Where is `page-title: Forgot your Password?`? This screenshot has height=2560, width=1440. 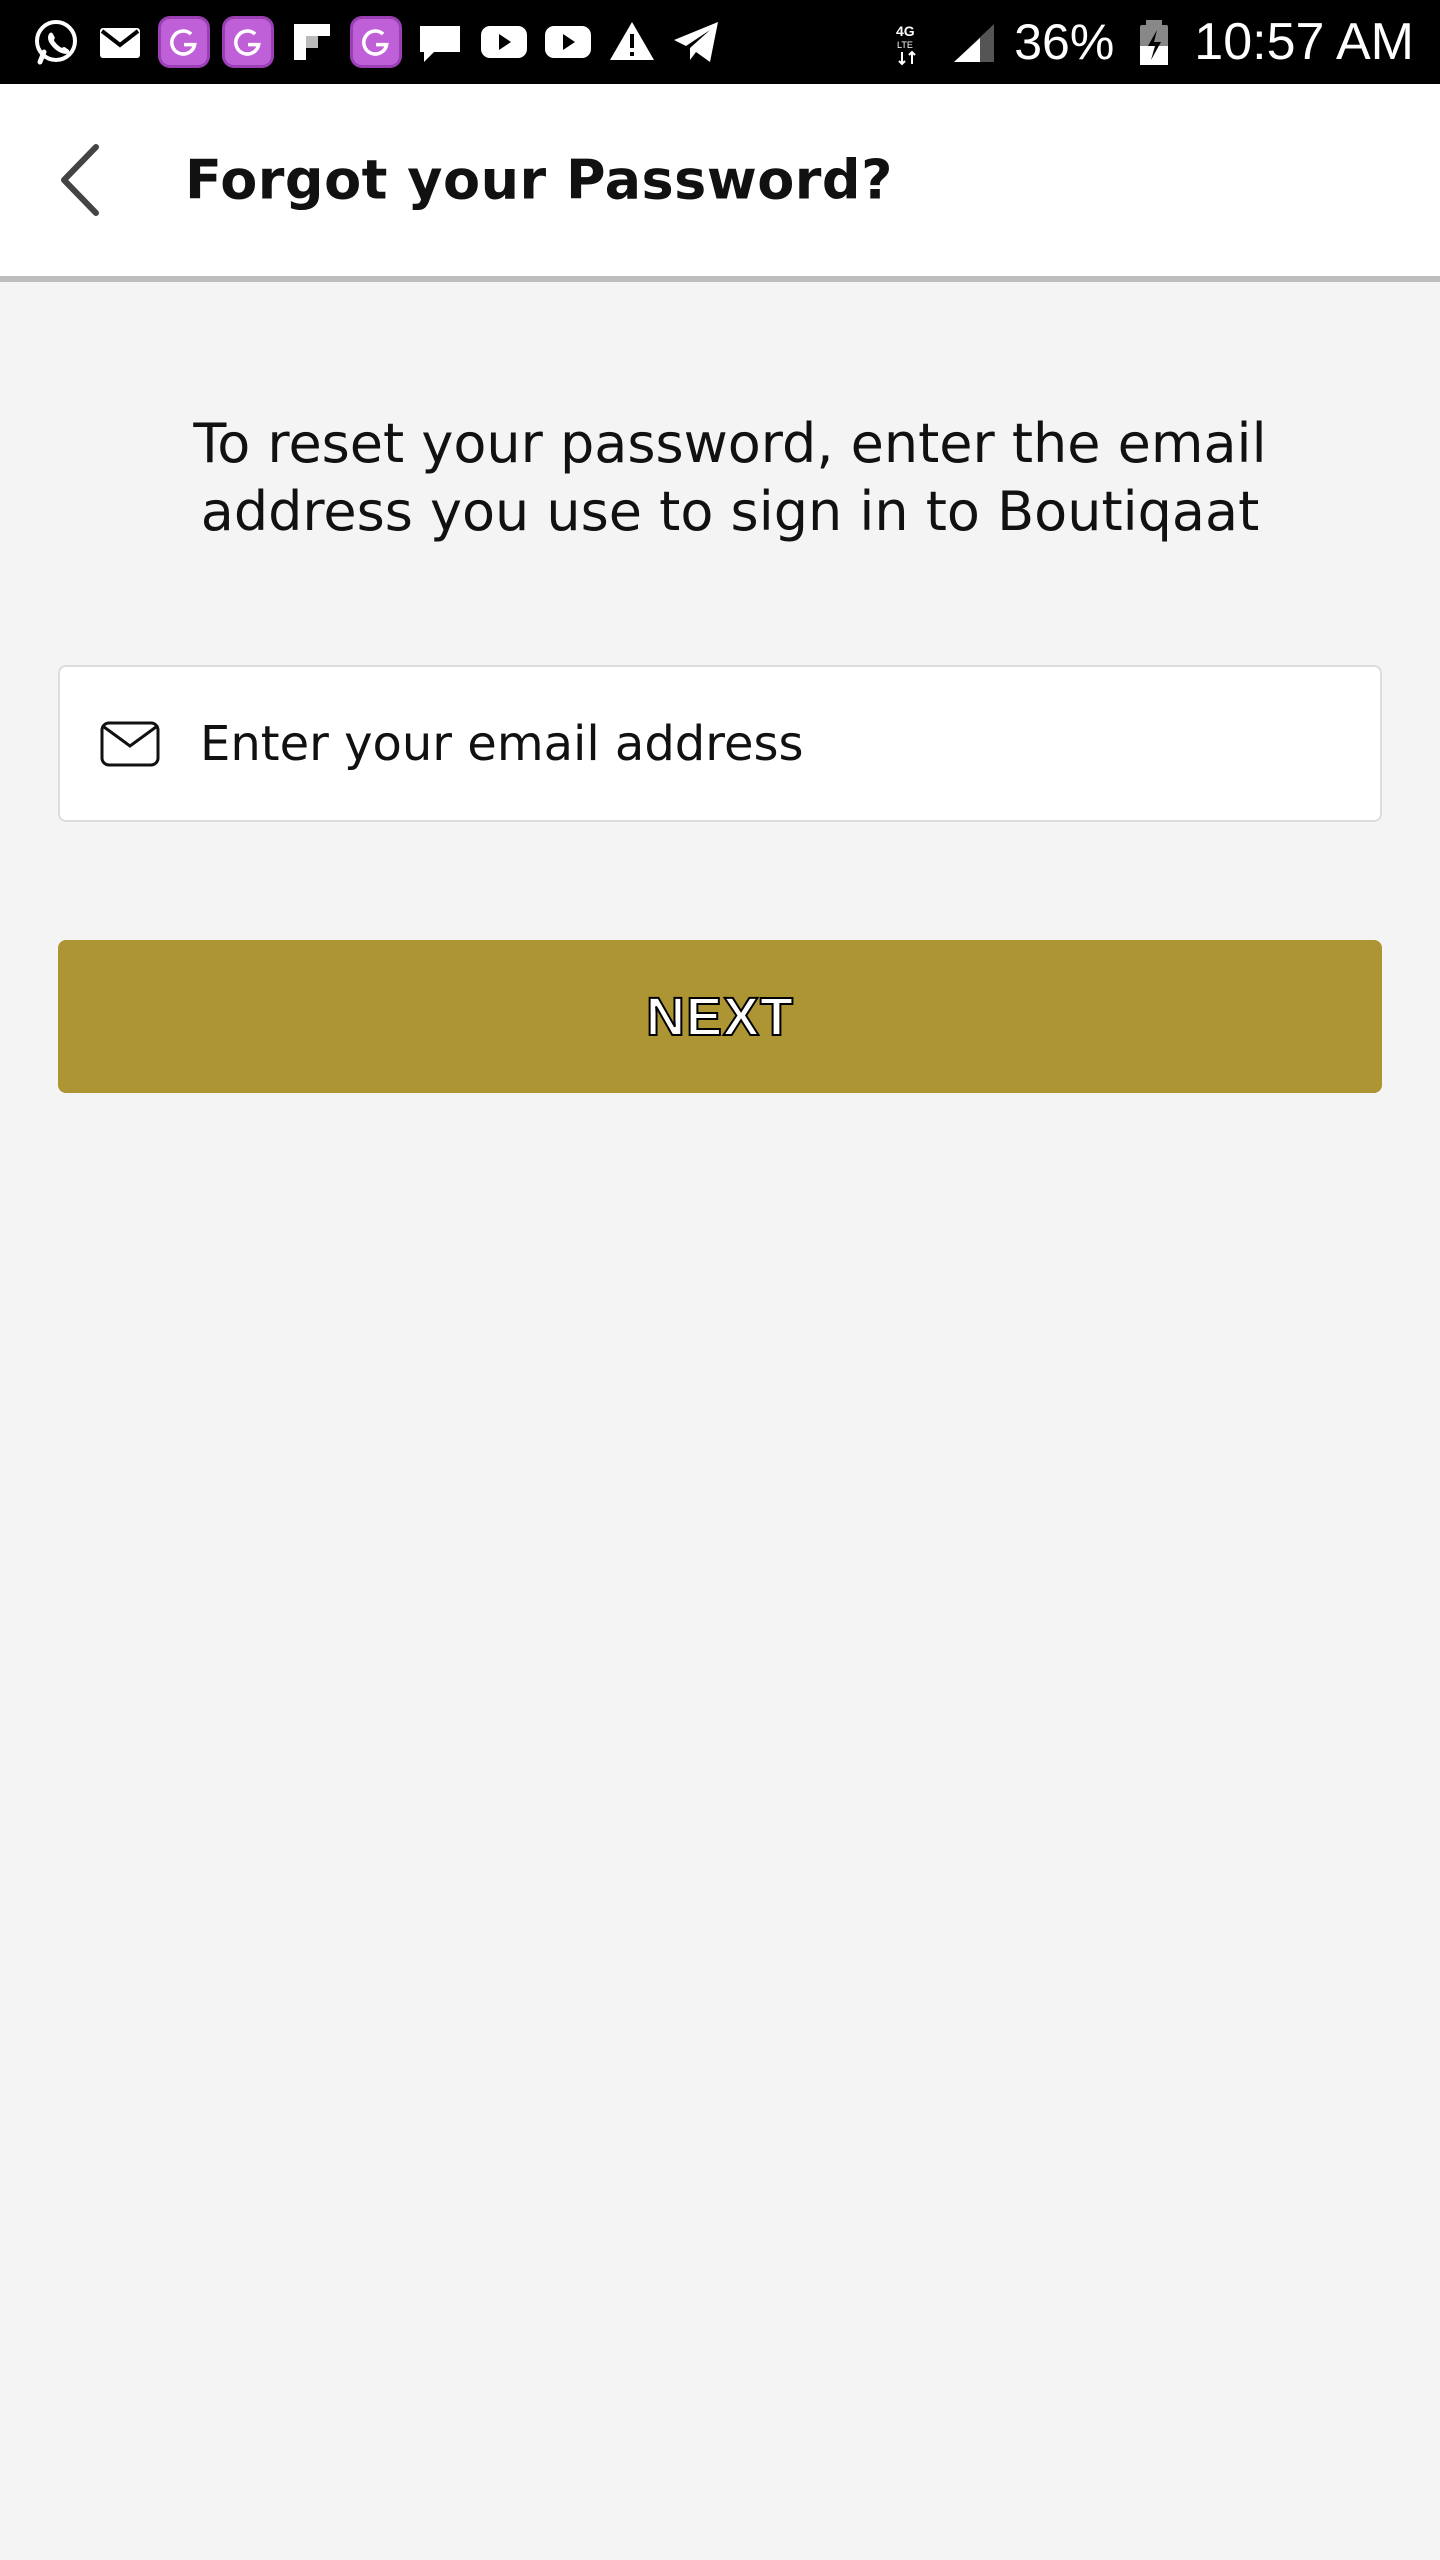
page-title: Forgot your Password? is located at coordinates (539, 180).